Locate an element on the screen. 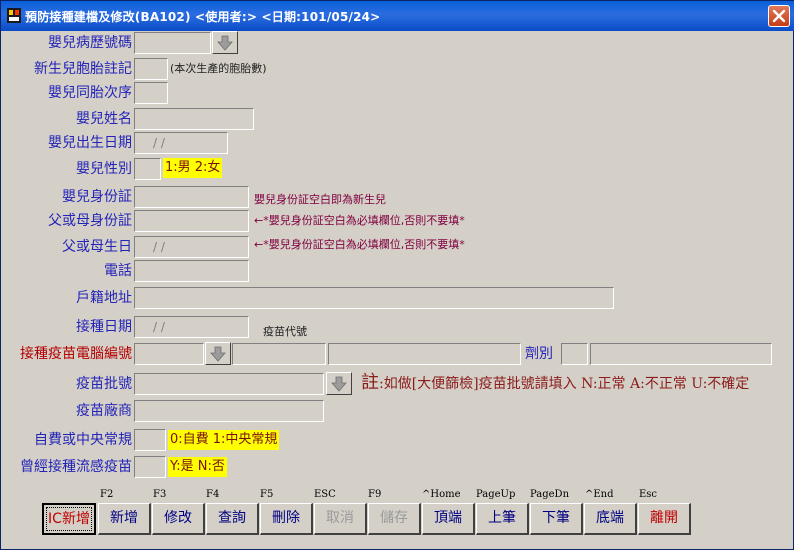  vaccine-id-input is located at coordinates (279, 354).